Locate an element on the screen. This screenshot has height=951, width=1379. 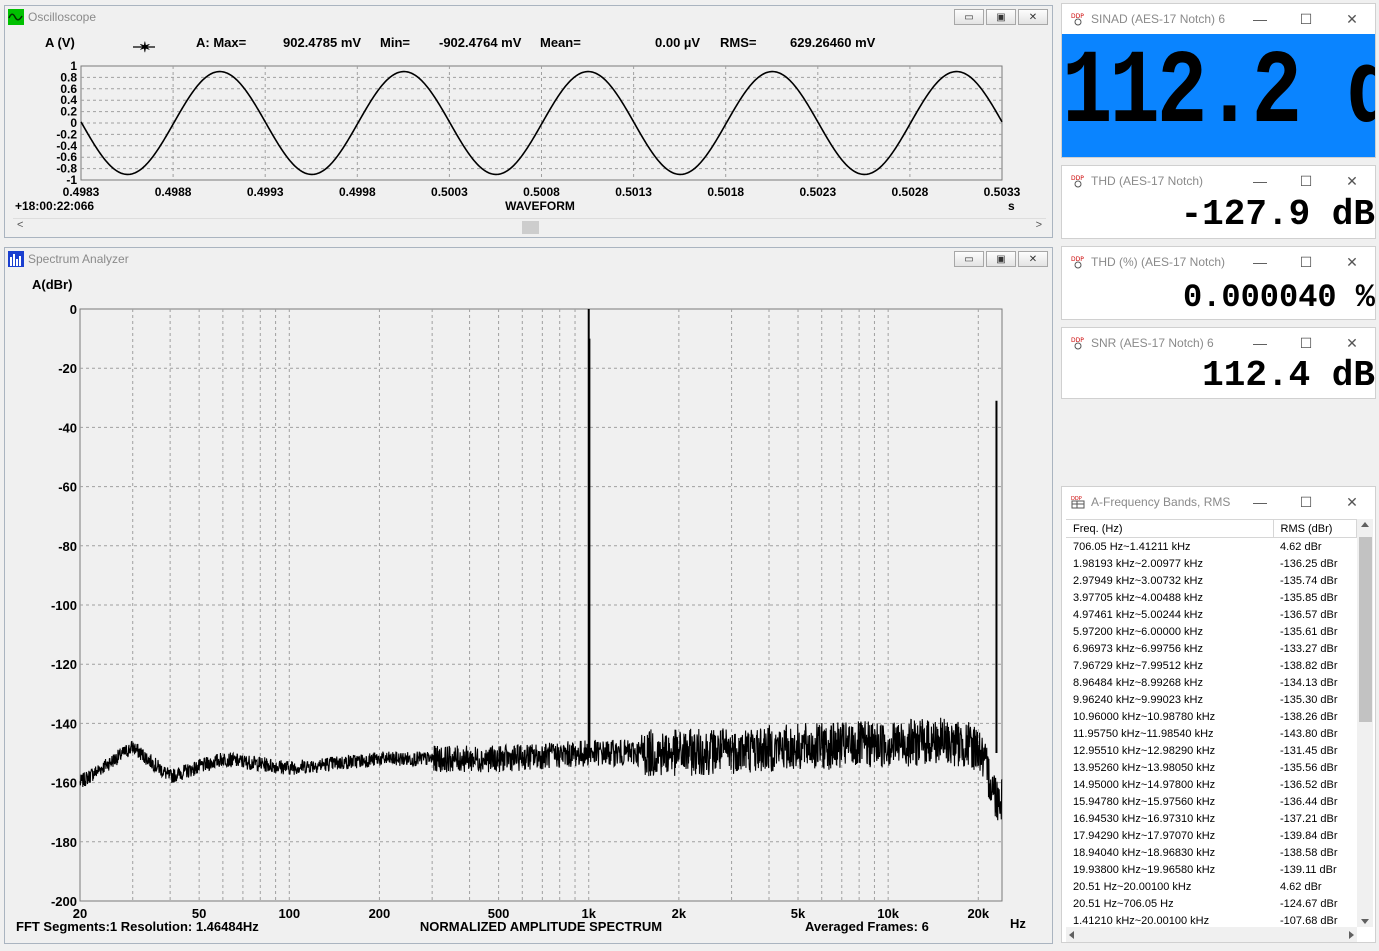
averaged-frames-label: Averaged Frames: 6 is located at coordinates (867, 926).